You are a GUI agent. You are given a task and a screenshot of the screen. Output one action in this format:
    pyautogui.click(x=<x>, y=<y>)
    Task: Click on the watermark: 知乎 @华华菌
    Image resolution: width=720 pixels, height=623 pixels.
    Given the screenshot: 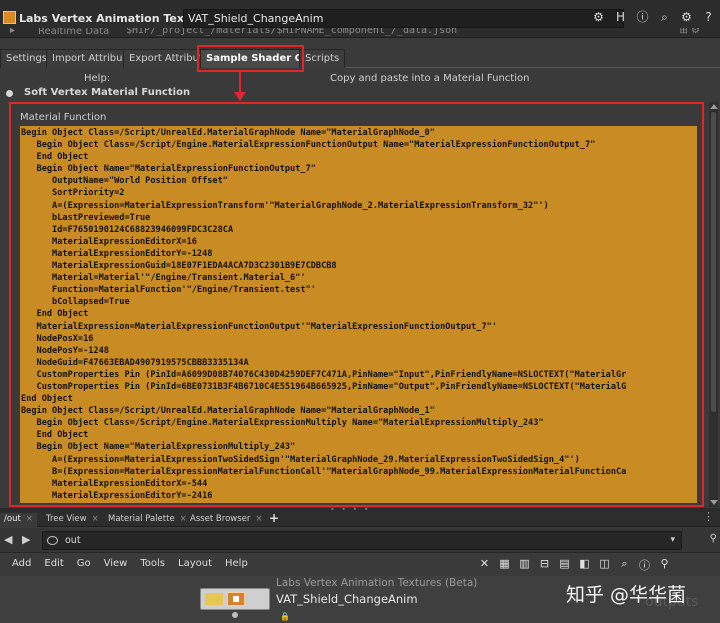 What is the action you would take?
    pyautogui.click(x=626, y=595)
    